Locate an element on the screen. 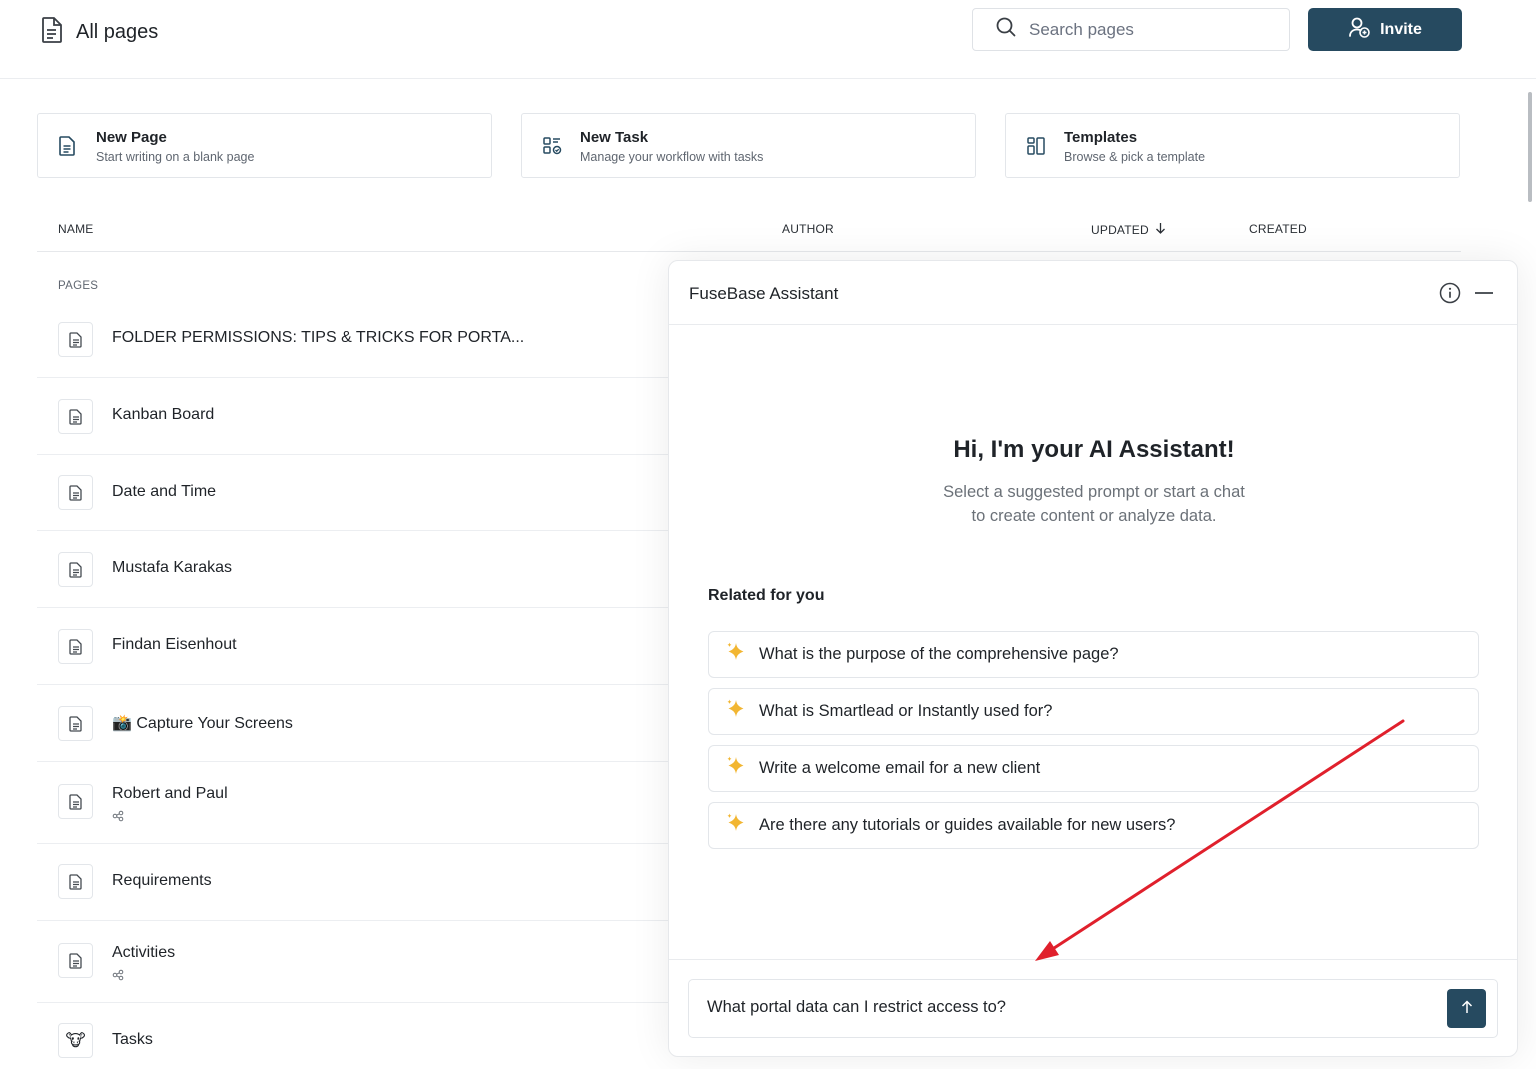 The image size is (1536, 1069). page-heading: All pages is located at coordinates (99, 32).